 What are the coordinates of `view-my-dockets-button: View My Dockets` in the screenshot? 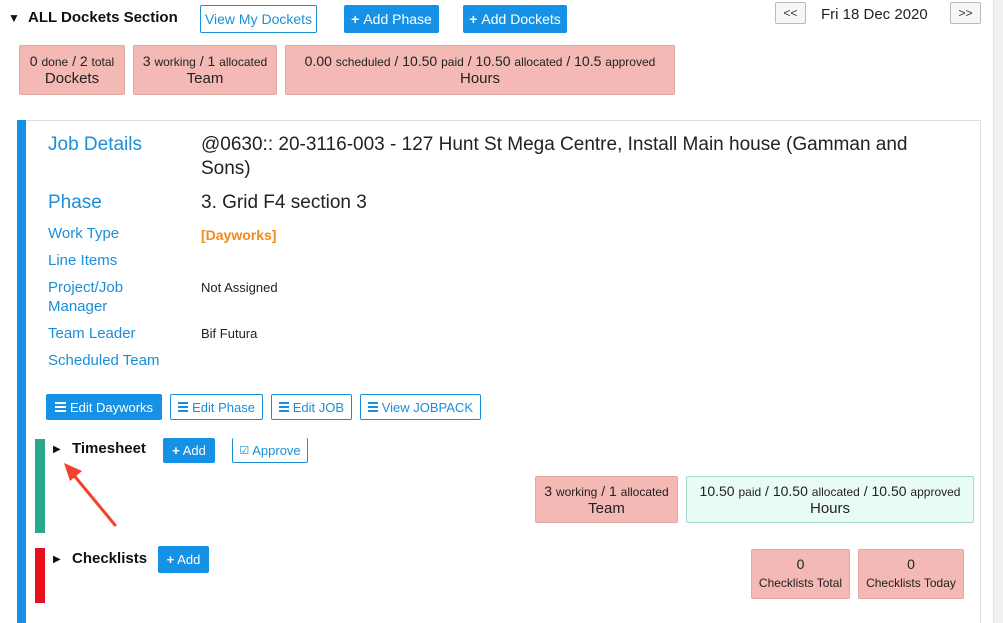 It's located at (258, 19).